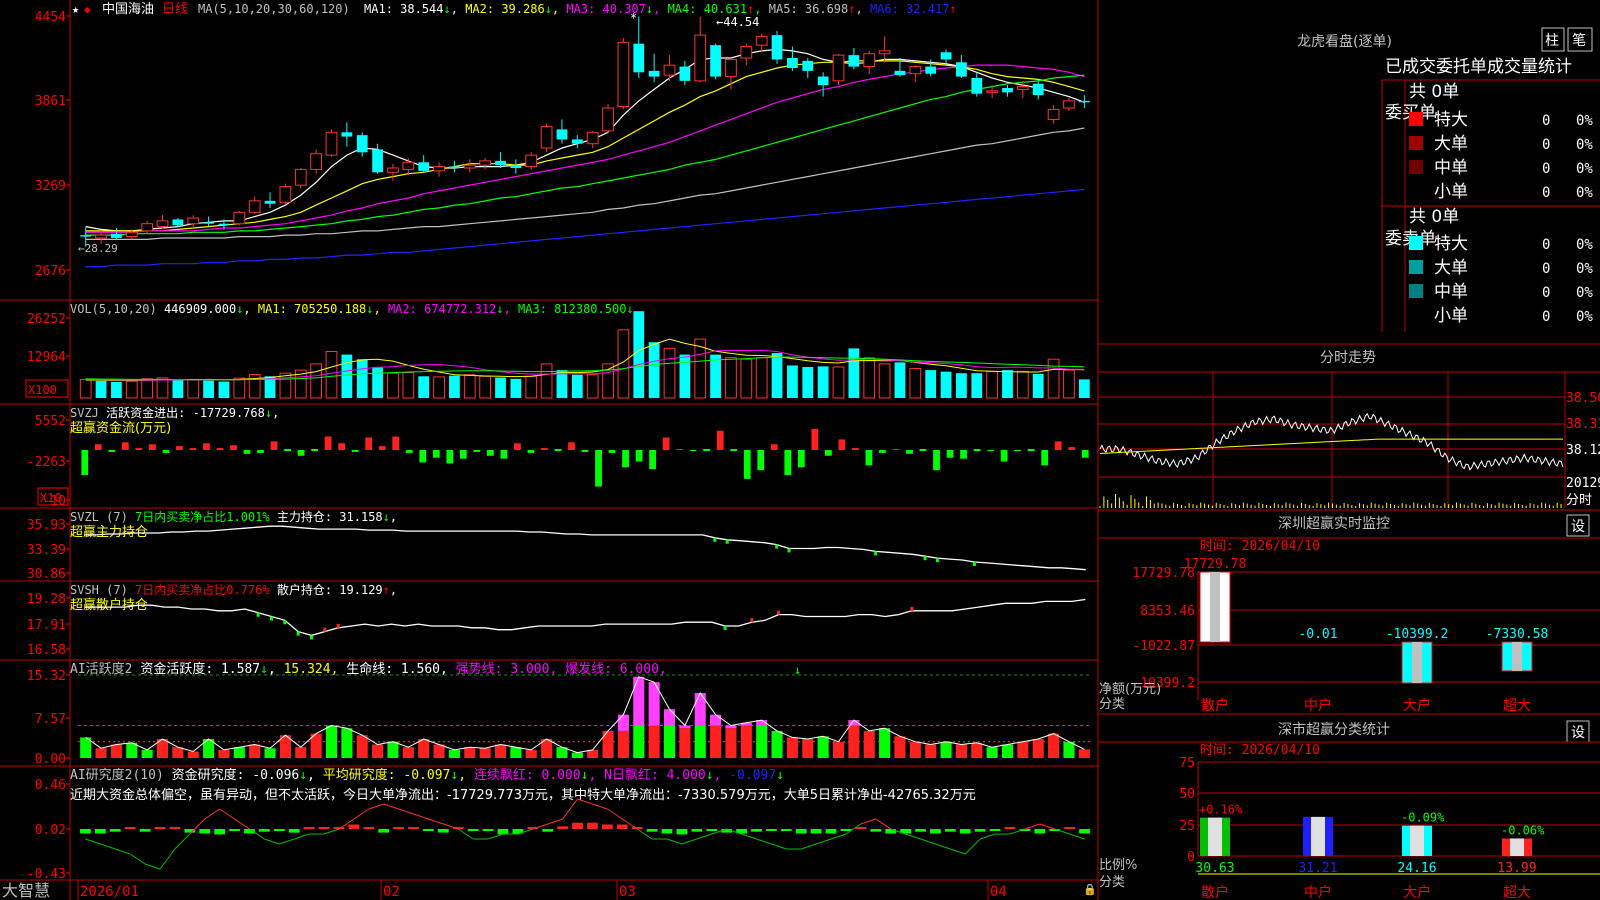 The image size is (1600, 900). Describe the element at coordinates (633, 18) in the screenshot. I see `high-marker-icon: *` at that location.